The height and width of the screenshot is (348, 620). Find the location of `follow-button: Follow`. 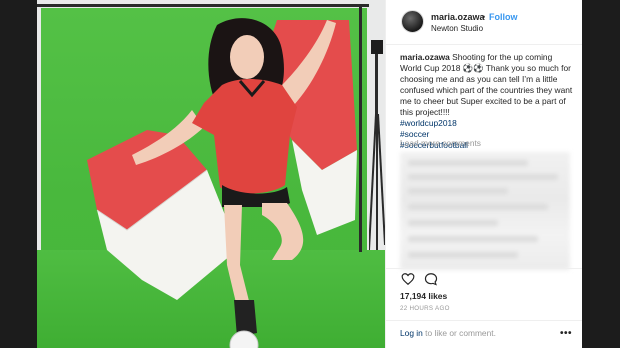

follow-button: Follow is located at coordinates (503, 17).